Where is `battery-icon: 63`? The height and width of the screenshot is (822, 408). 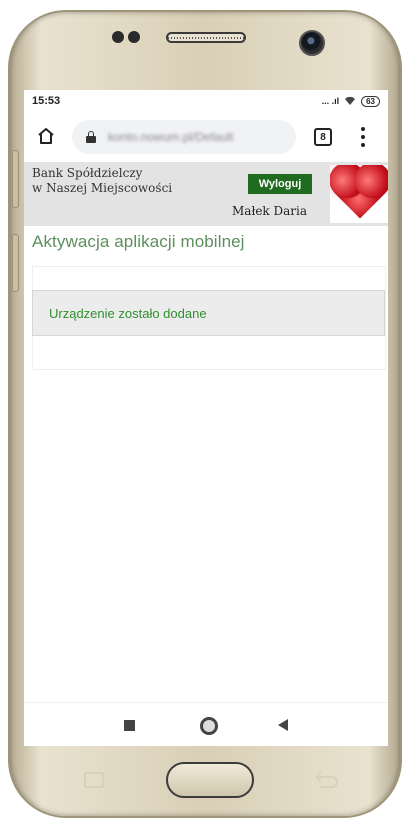
battery-icon: 63 is located at coordinates (370, 101).